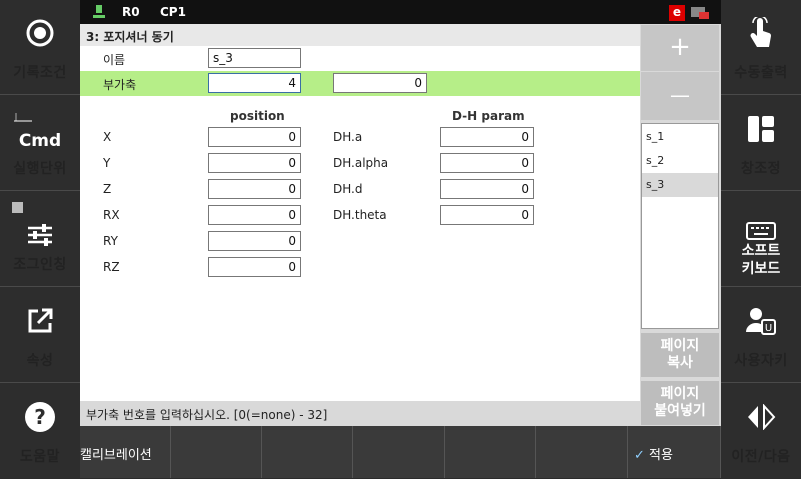 This screenshot has height=479, width=801. What do you see at coordinates (254, 215) in the screenshot?
I see `position-input-rx: 0` at bounding box center [254, 215].